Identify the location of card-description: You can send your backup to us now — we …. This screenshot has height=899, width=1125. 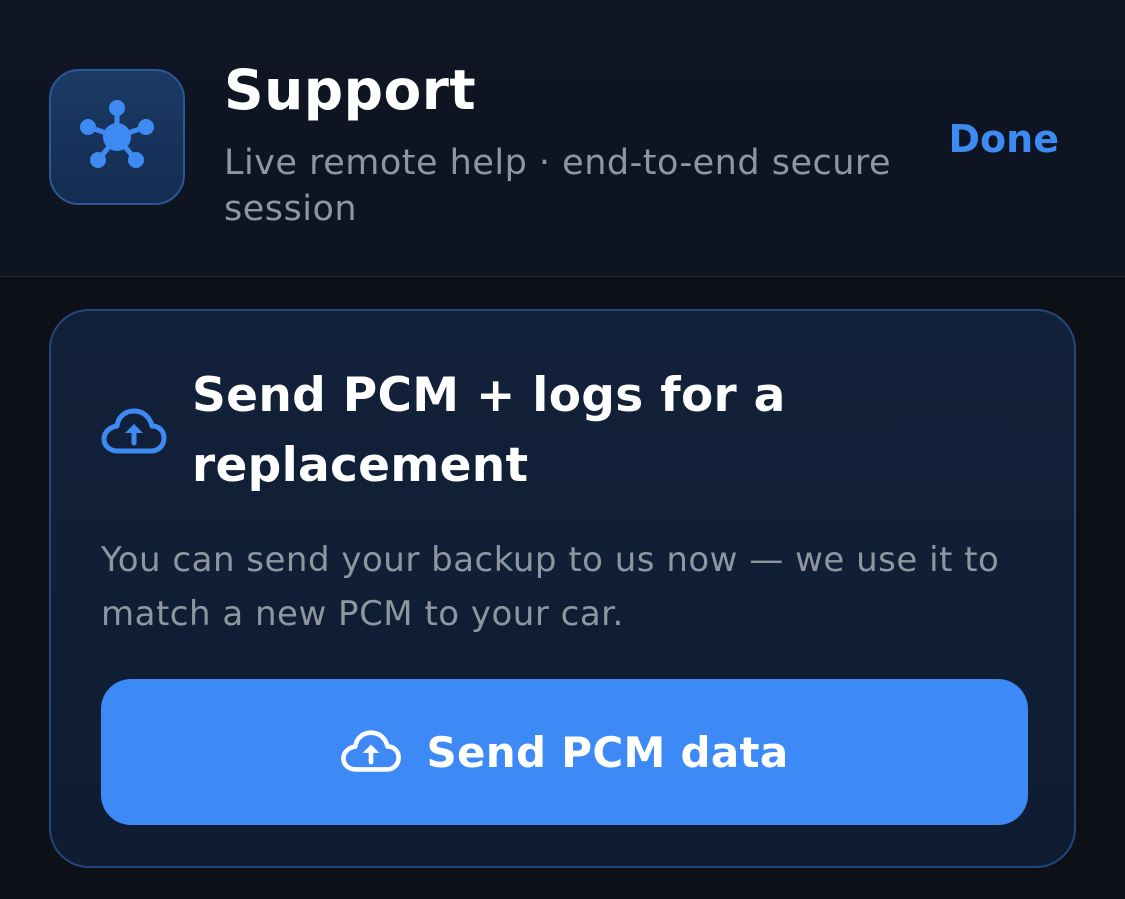
(550, 587).